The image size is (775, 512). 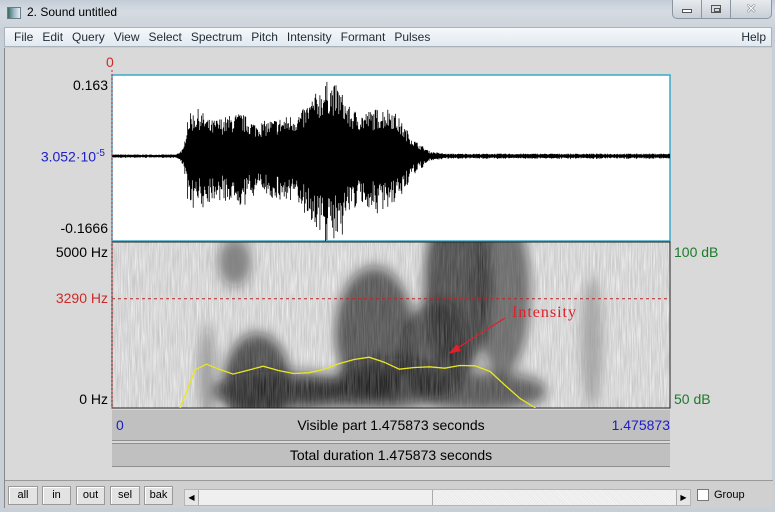 I want to click on menu-formant: Formant, so click(x=359, y=37).